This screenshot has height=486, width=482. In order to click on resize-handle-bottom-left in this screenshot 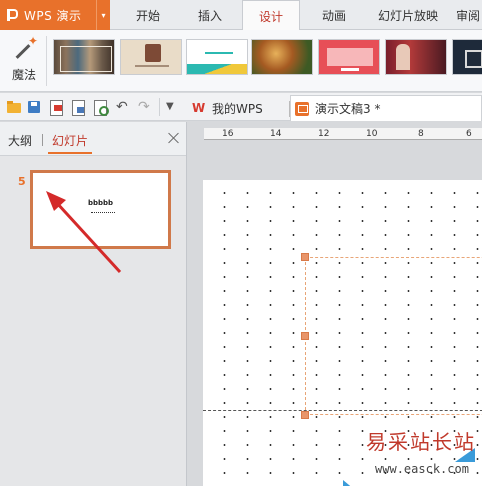, I will do `click(305, 415)`.